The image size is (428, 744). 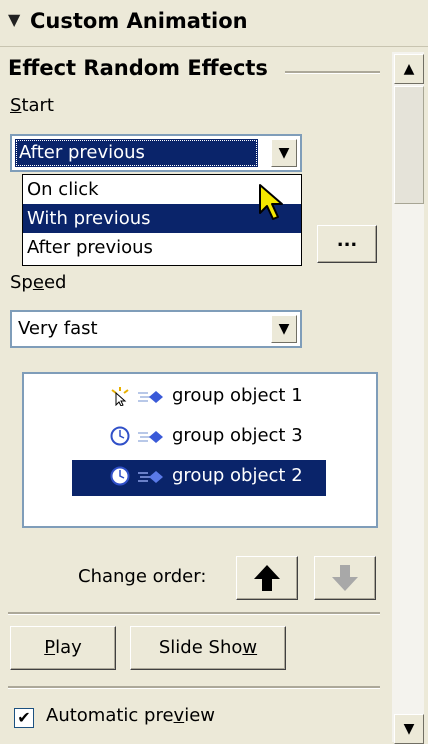 What do you see at coordinates (130, 715) in the screenshot?
I see `automatic-preview-label: Automatic preview` at bounding box center [130, 715].